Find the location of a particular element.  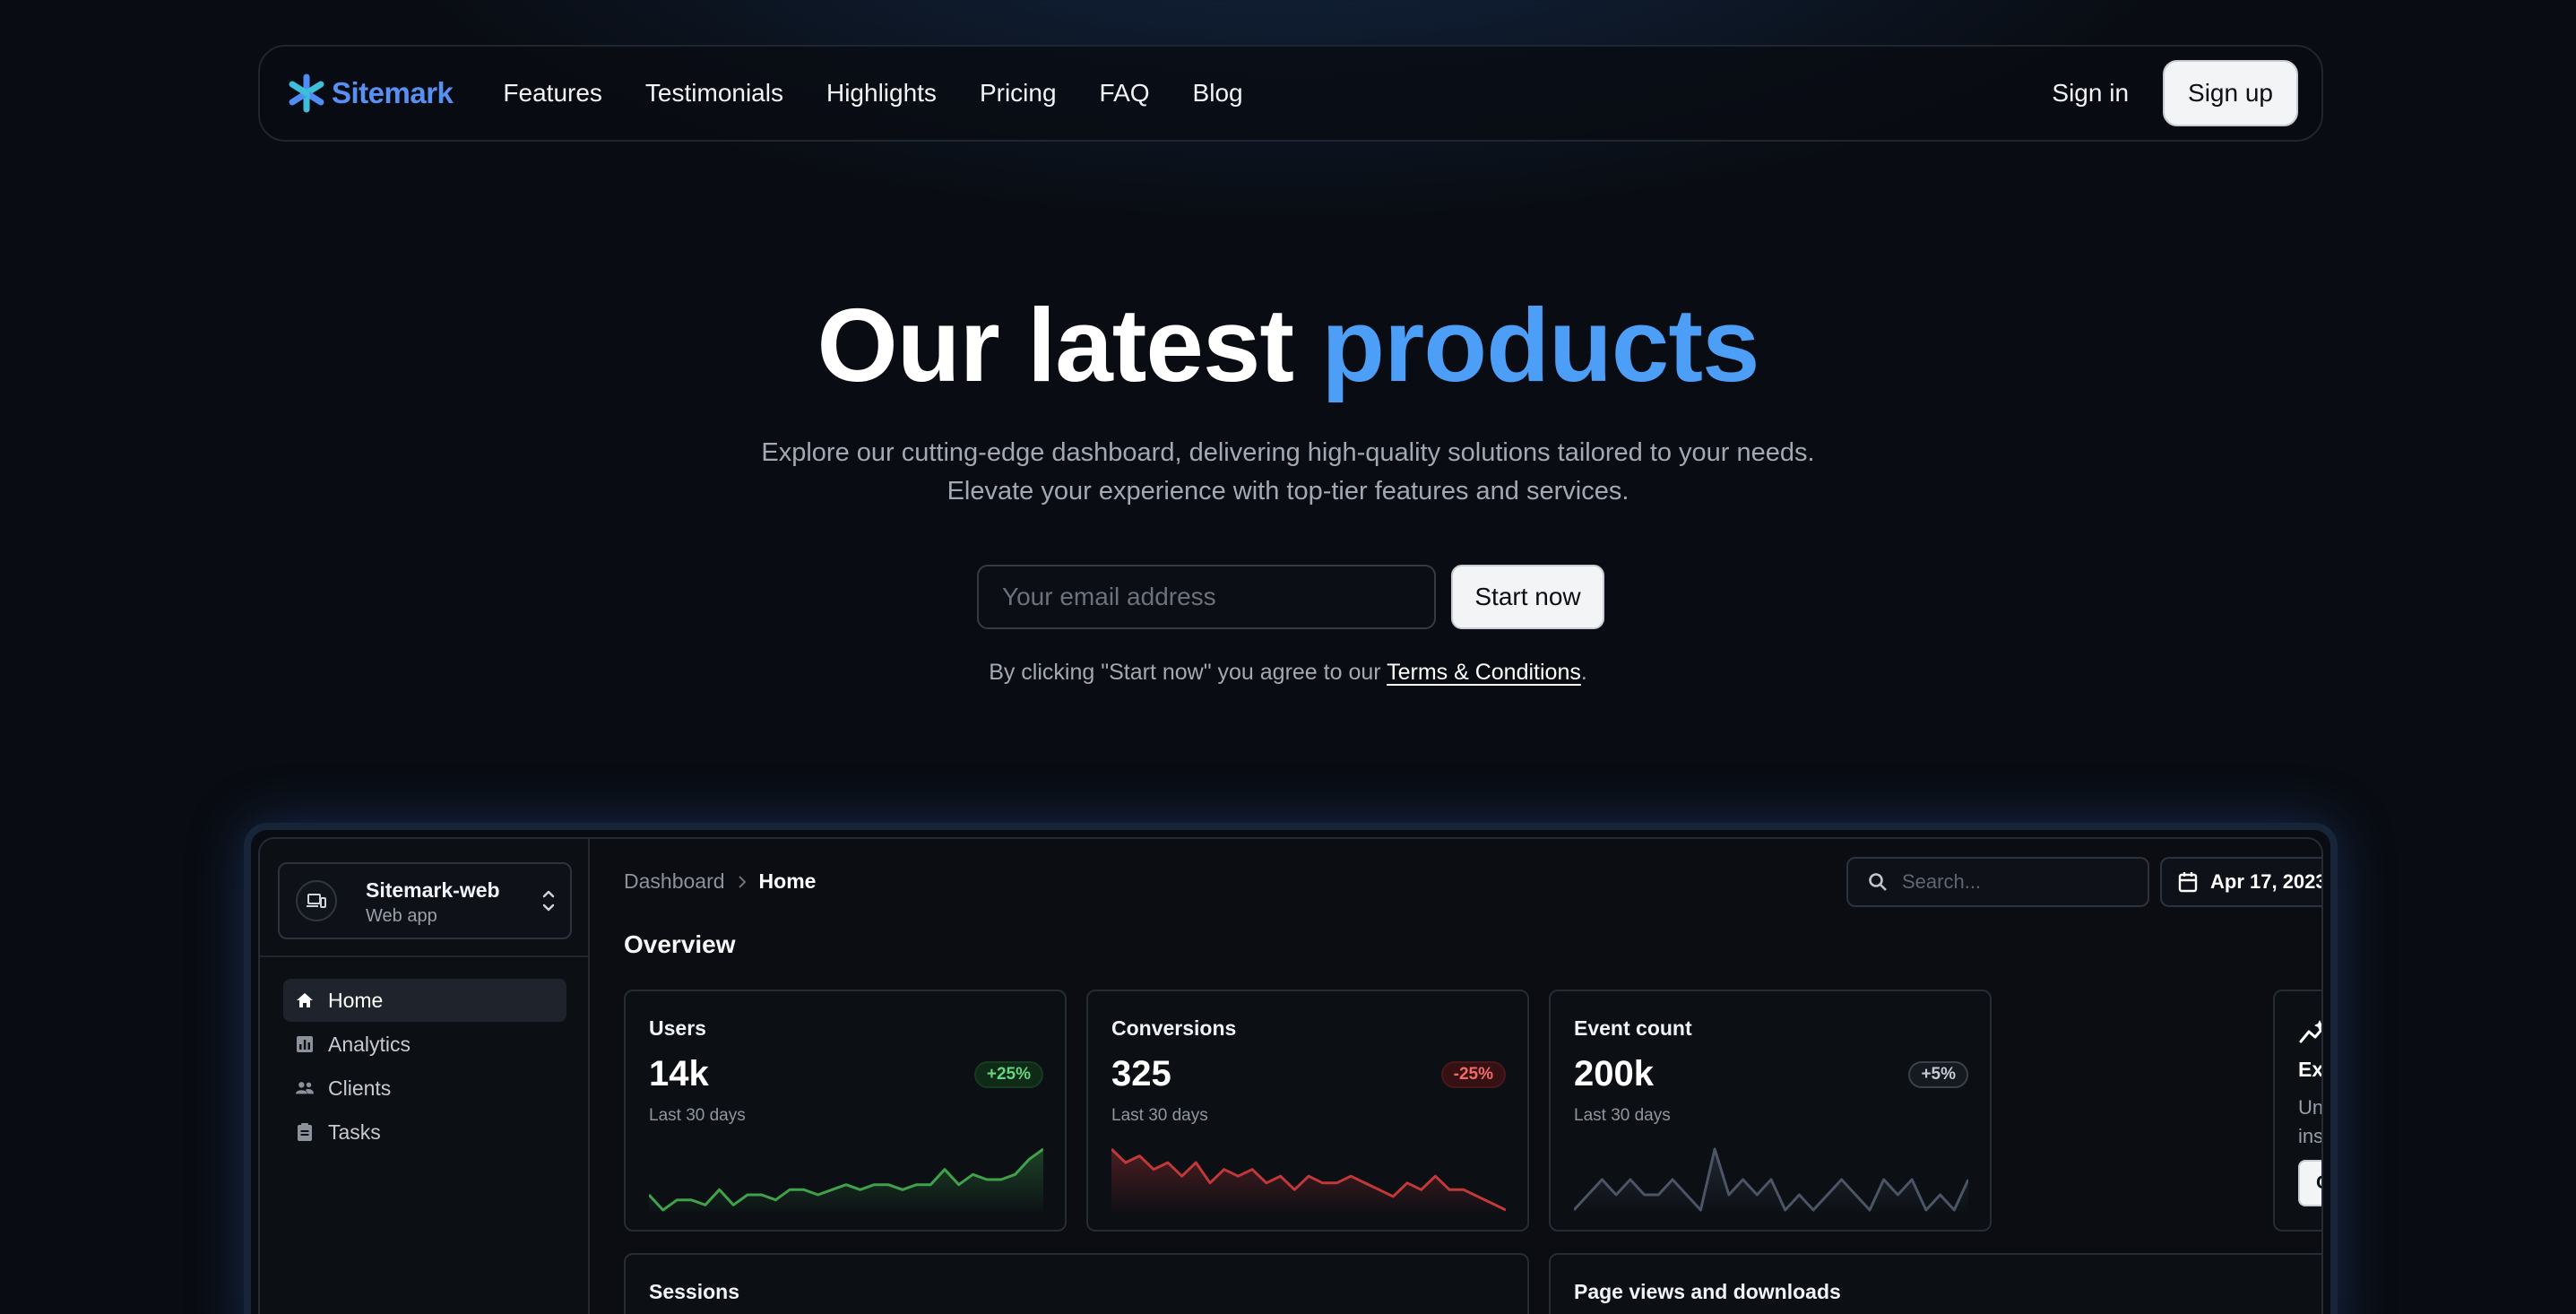

search-icon is located at coordinates (1878, 882).